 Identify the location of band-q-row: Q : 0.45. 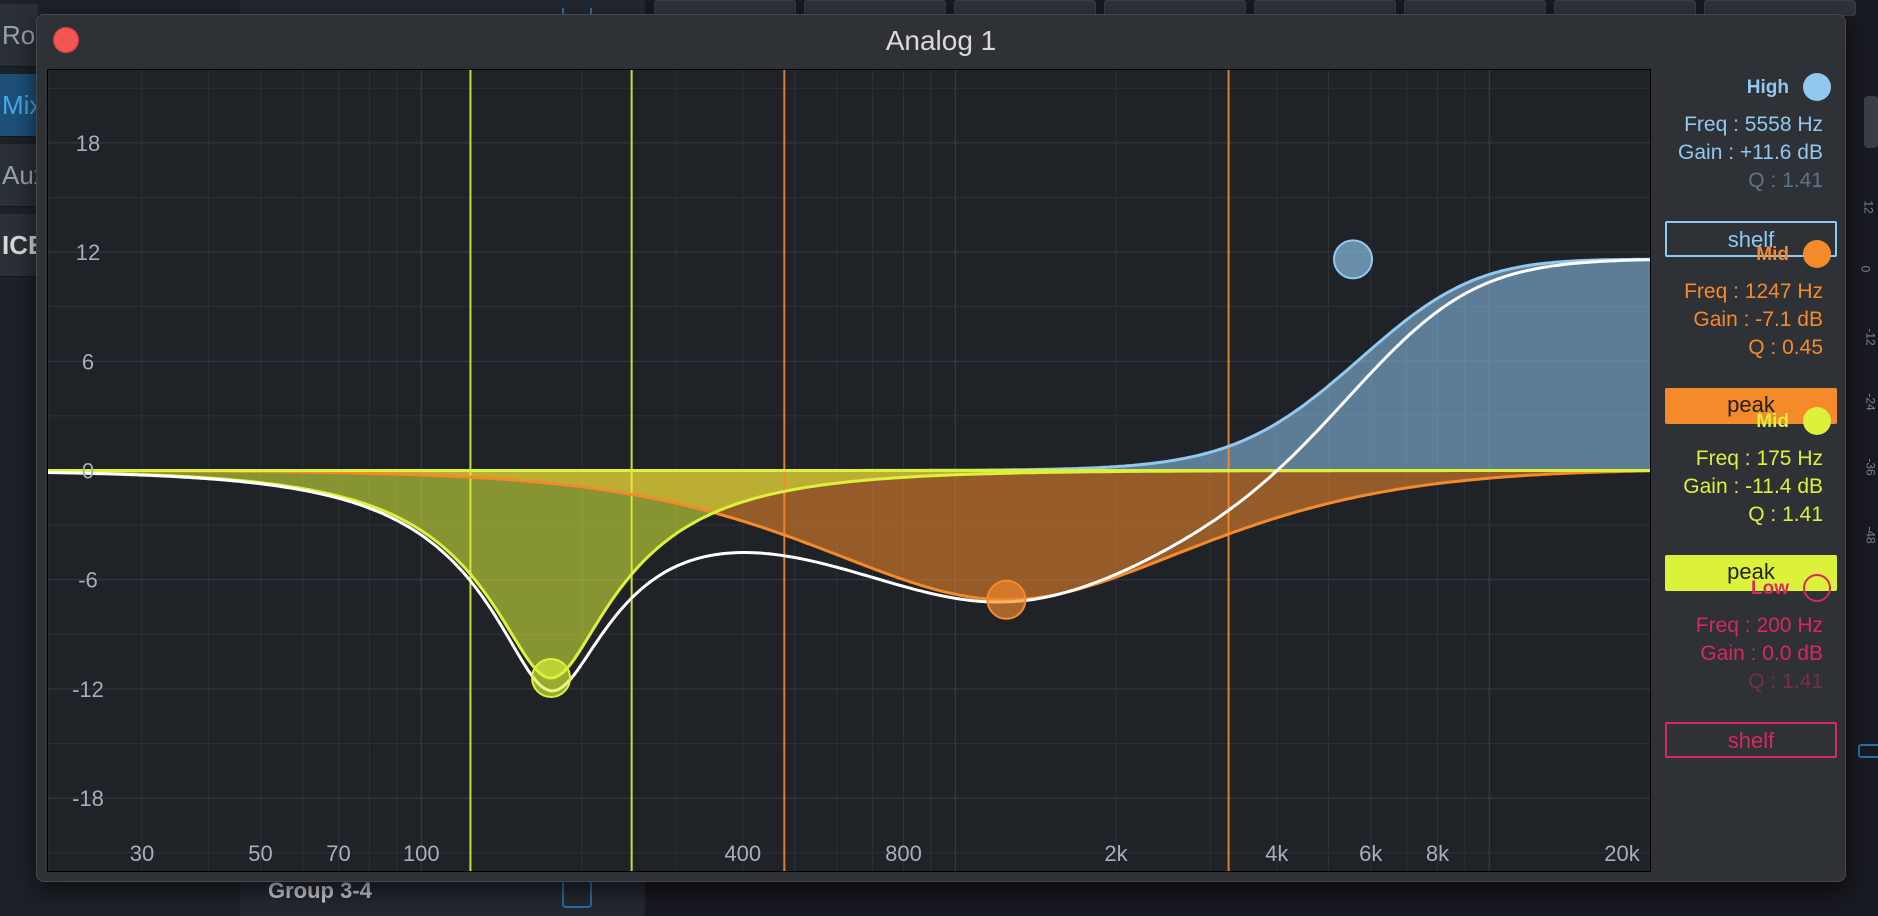
(1738, 348).